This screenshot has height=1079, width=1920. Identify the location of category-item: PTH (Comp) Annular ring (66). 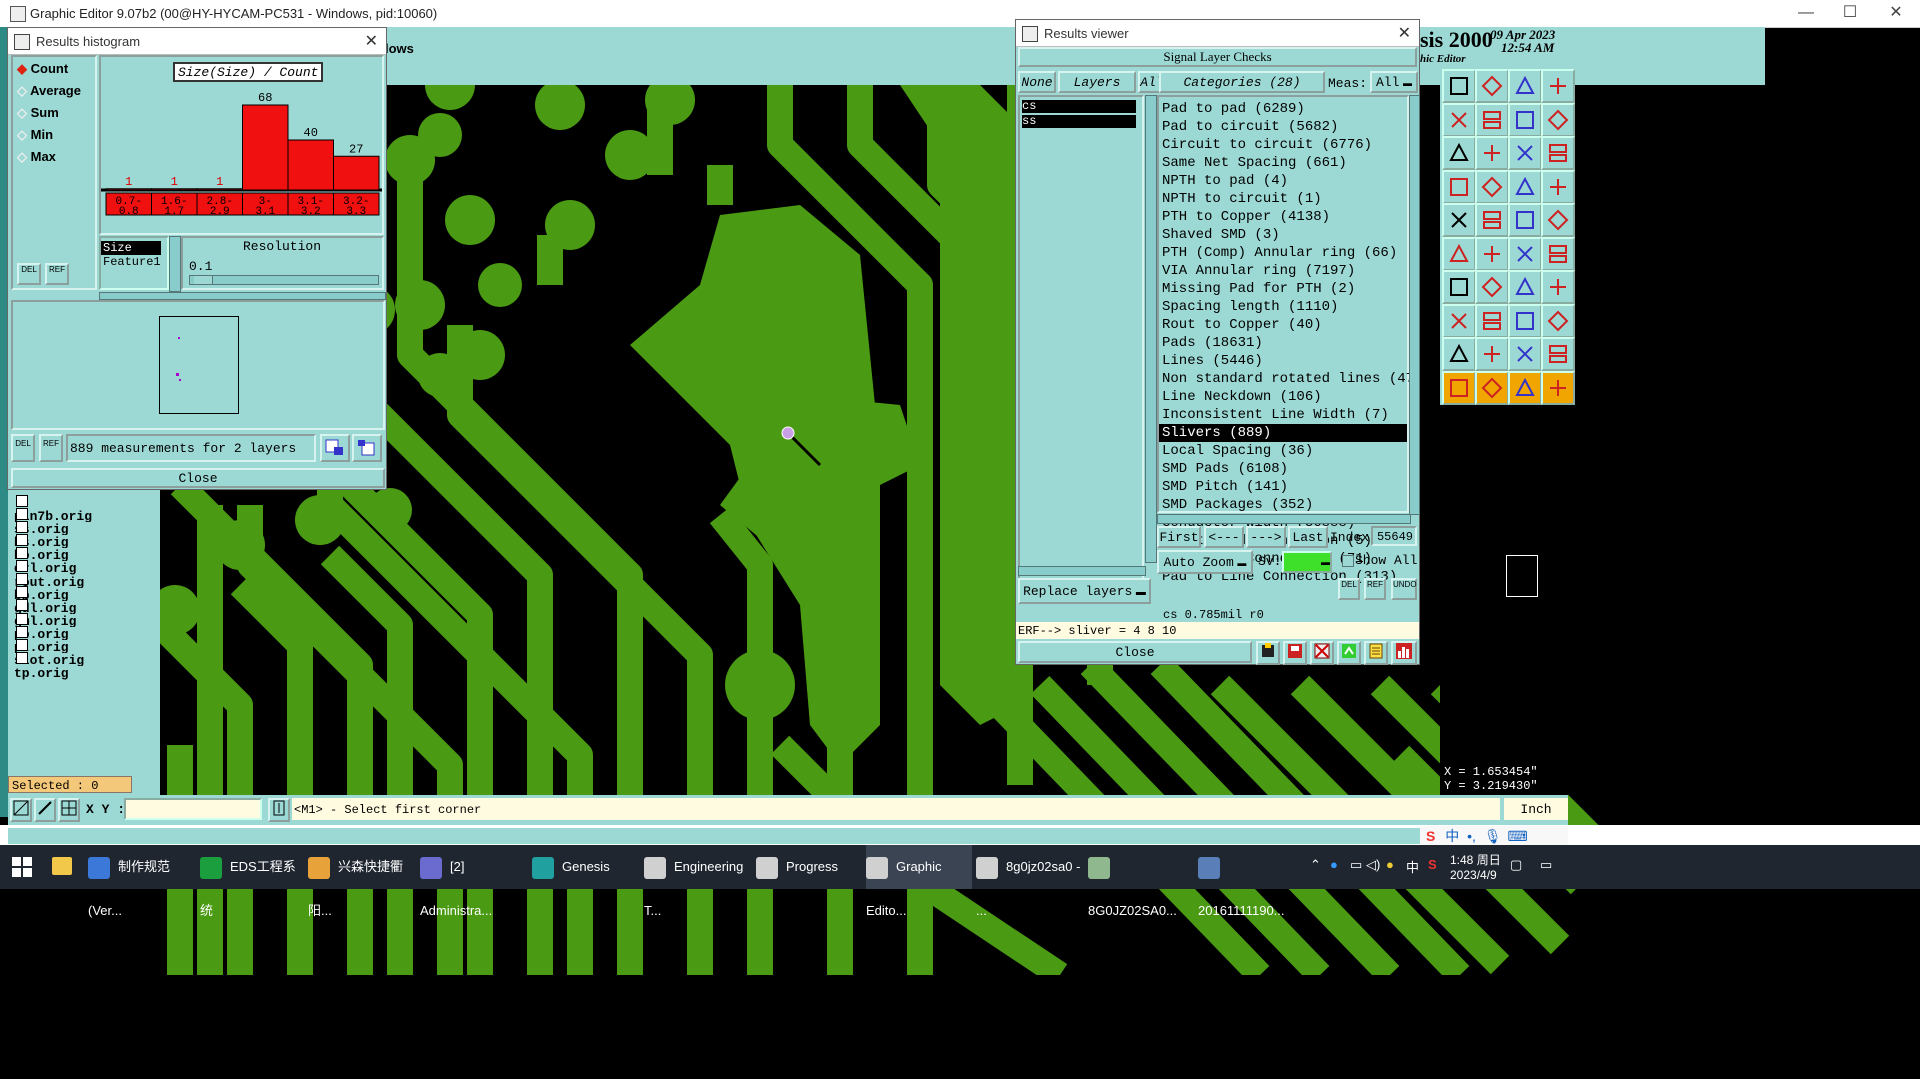
(1283, 253).